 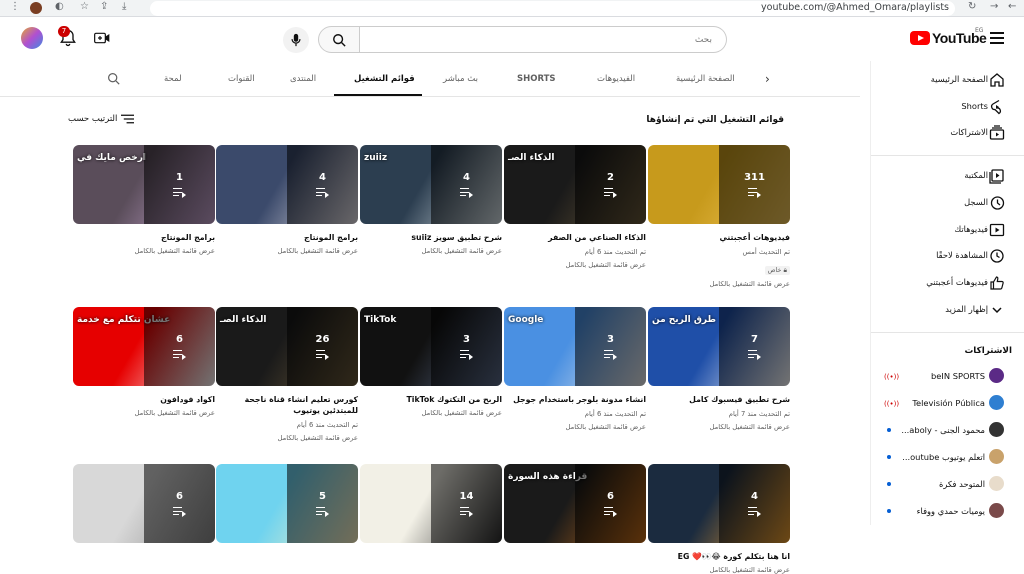 I want to click on sort-button: الترتيب حسب, so click(x=101, y=119).